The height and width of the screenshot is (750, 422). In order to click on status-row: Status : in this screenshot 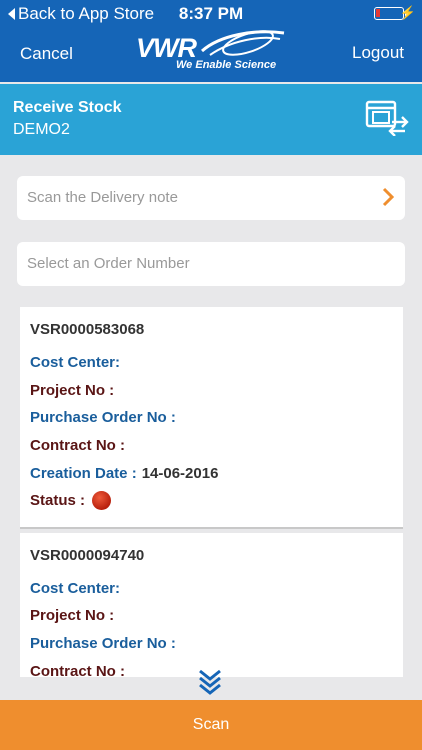, I will do `click(211, 501)`.